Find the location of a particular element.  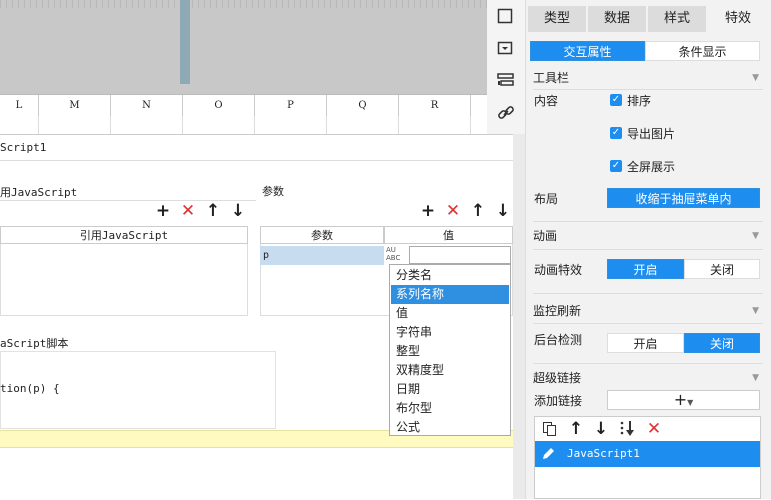

toolbar-section-header: 工具栏 ▼ is located at coordinates (648, 78).